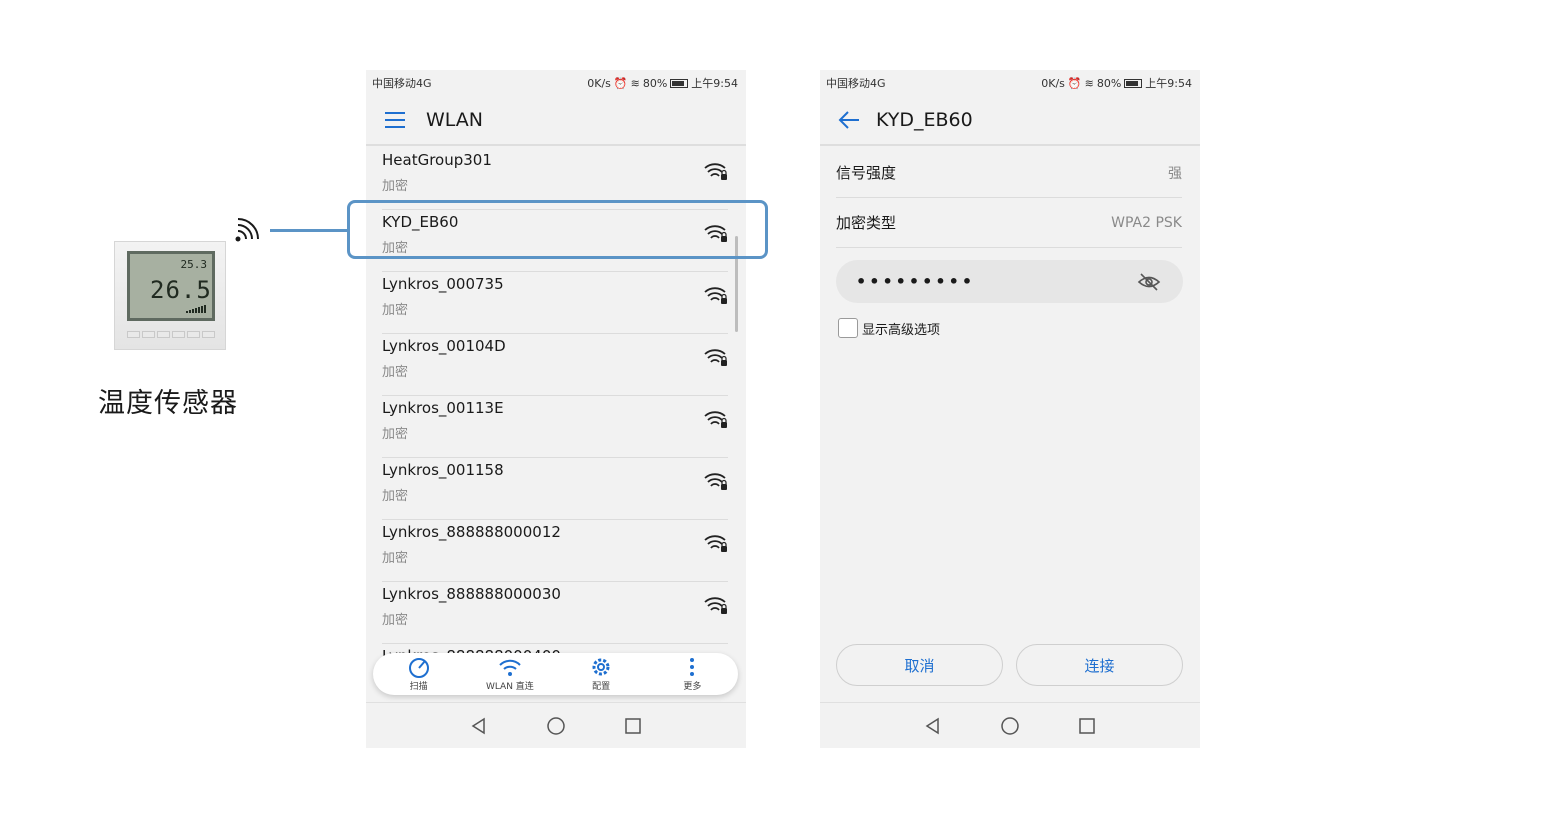  I want to click on scan-icon, so click(418, 668).